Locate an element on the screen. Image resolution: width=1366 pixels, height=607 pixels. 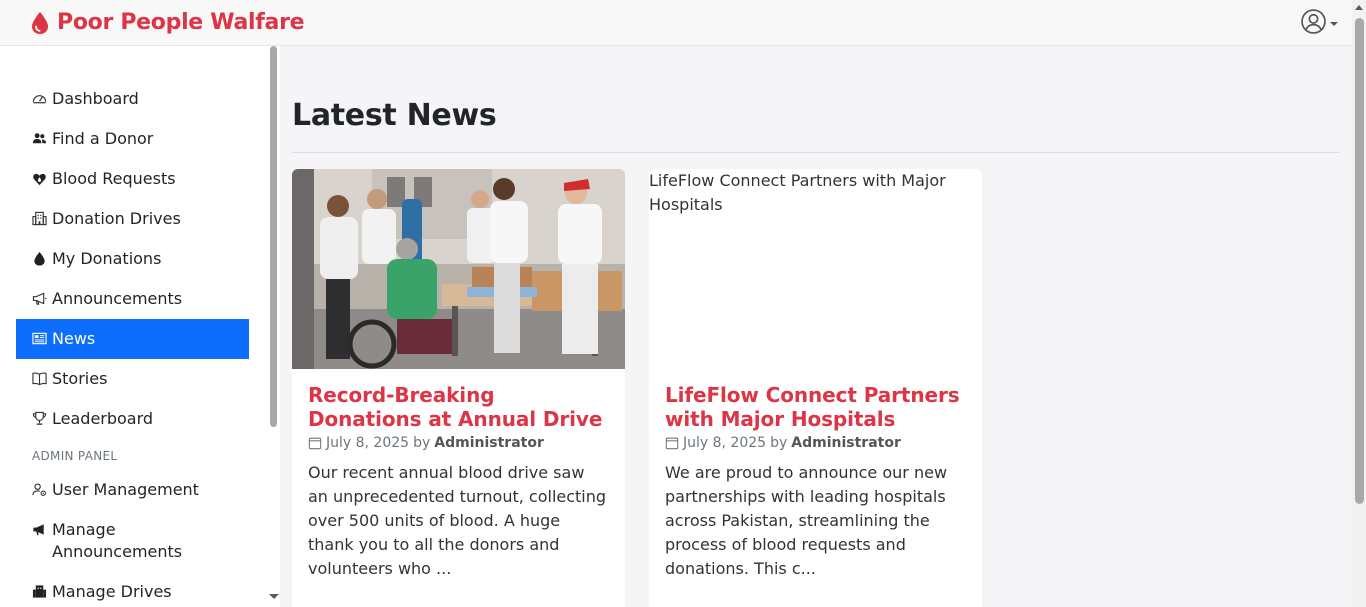
scroll-up-arrow-icon is located at coordinates (1359, 7).